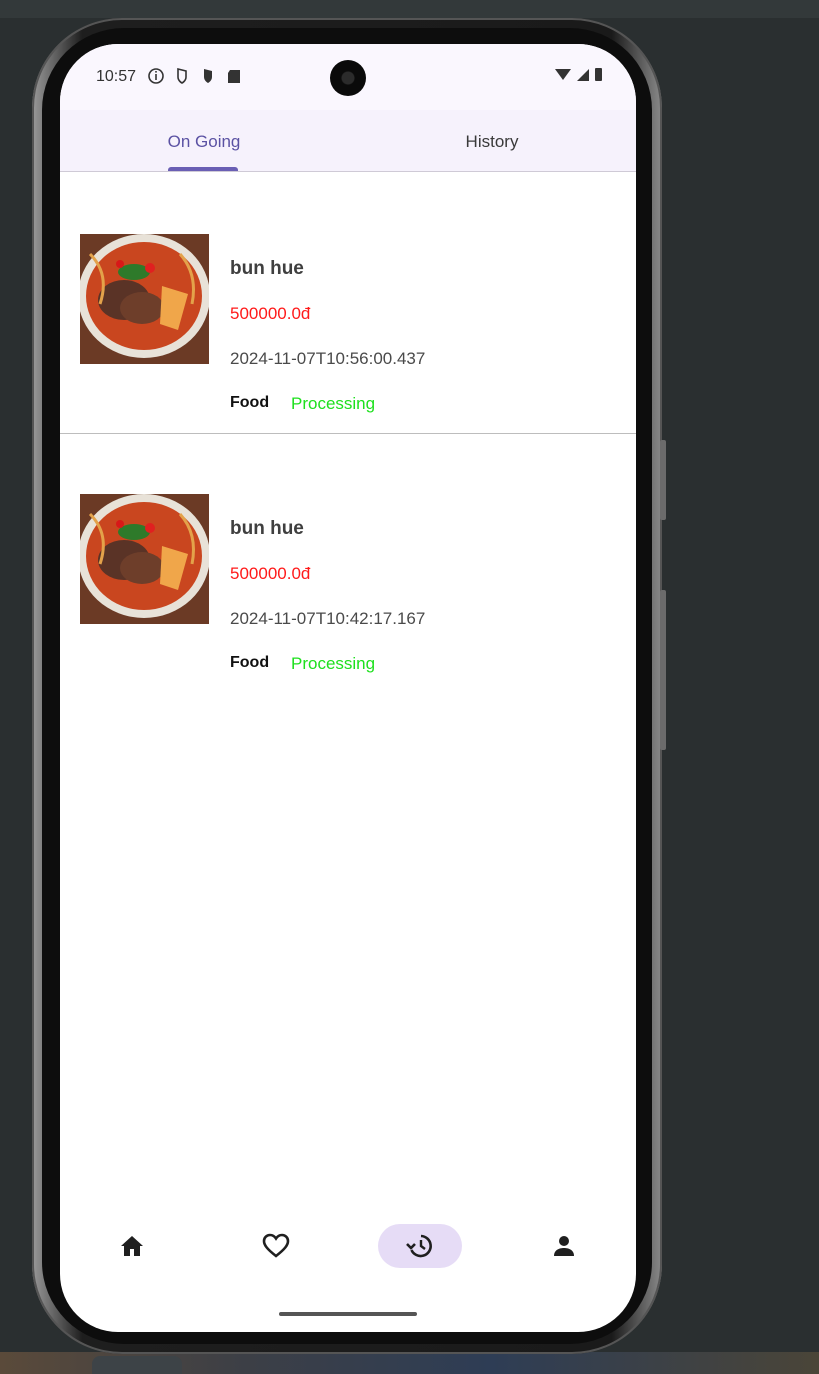 The height and width of the screenshot is (1374, 819). What do you see at coordinates (492, 140) in the screenshot?
I see `tab-history: History` at bounding box center [492, 140].